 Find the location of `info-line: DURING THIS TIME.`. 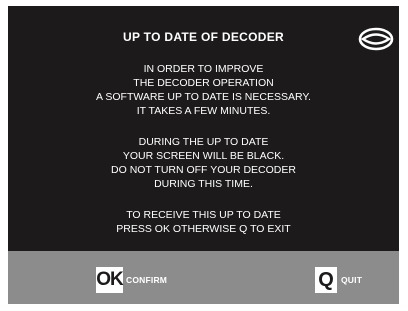

info-line: DURING THIS TIME. is located at coordinates (203, 184).